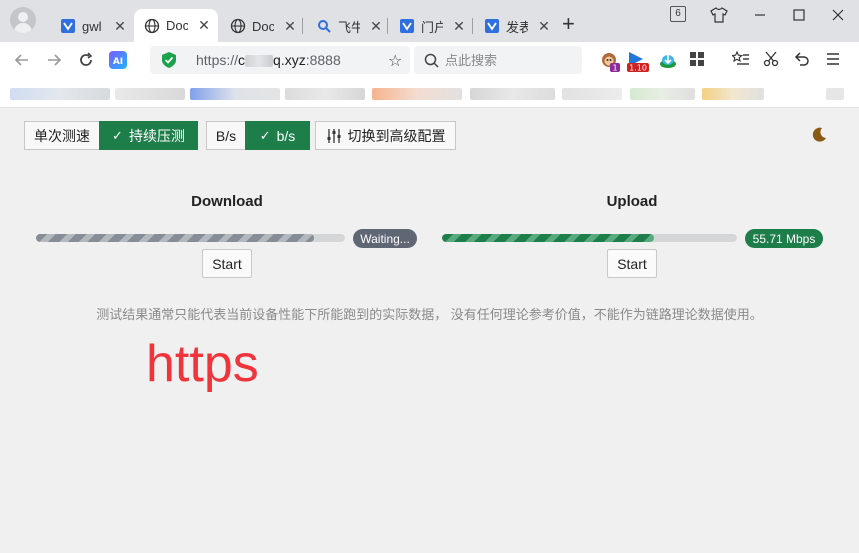 The width and height of the screenshot is (859, 553). Describe the element at coordinates (784, 238) in the screenshot. I see `upload-speed-badge: 55.71 Mbps` at that location.